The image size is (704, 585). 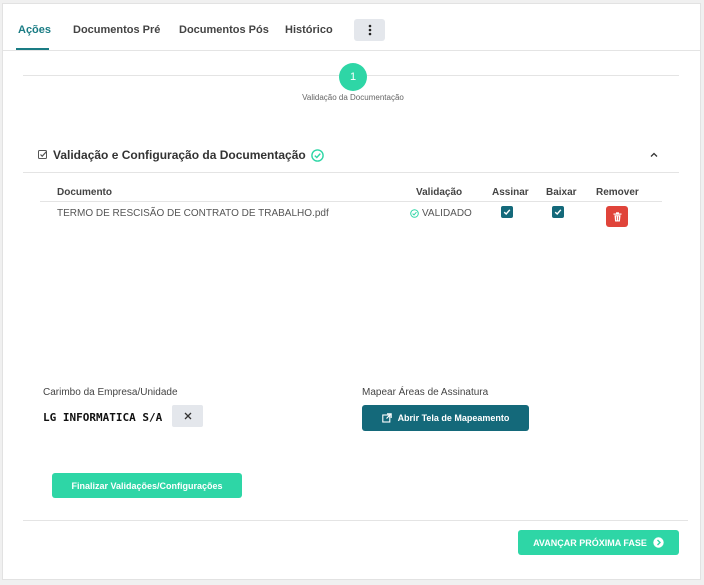 I want to click on stamp-label: Carimbo da Empresa/Unidade, so click(x=110, y=392).